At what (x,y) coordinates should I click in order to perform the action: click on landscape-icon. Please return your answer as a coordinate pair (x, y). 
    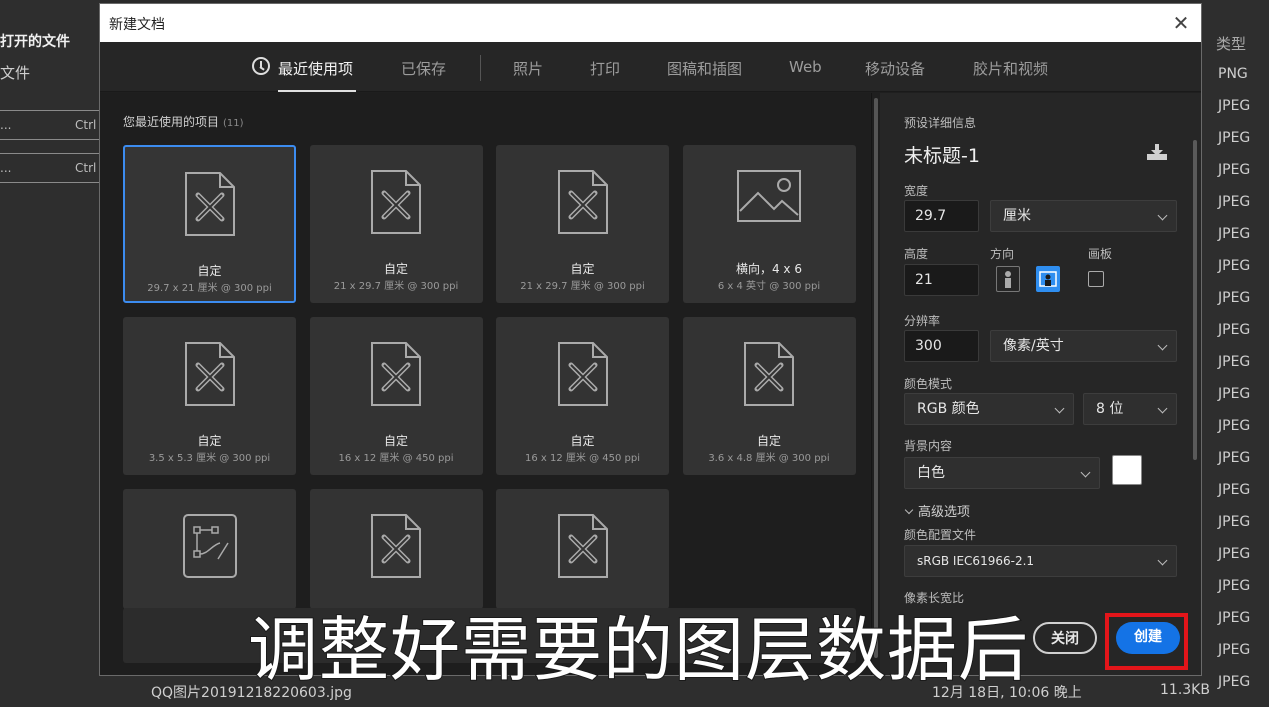
    Looking at the image, I should click on (1048, 279).